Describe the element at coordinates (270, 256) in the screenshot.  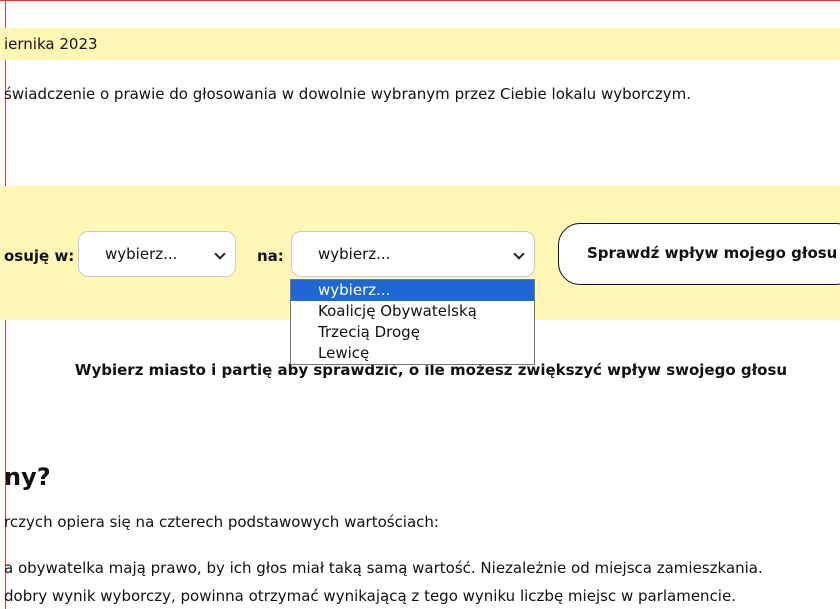
I see `party-label: na:` at that location.